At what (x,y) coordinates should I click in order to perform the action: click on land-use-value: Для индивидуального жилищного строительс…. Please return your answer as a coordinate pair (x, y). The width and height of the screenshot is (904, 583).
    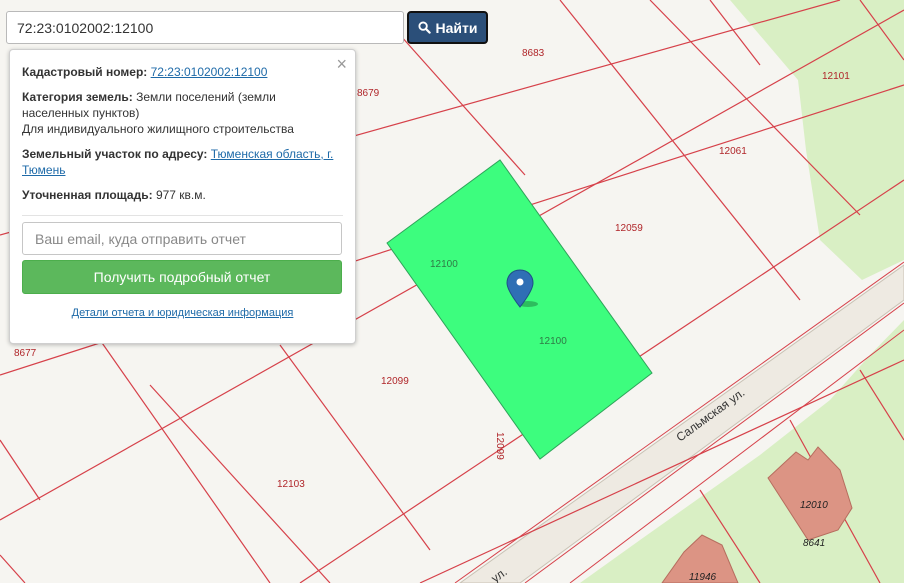
    Looking at the image, I should click on (158, 129).